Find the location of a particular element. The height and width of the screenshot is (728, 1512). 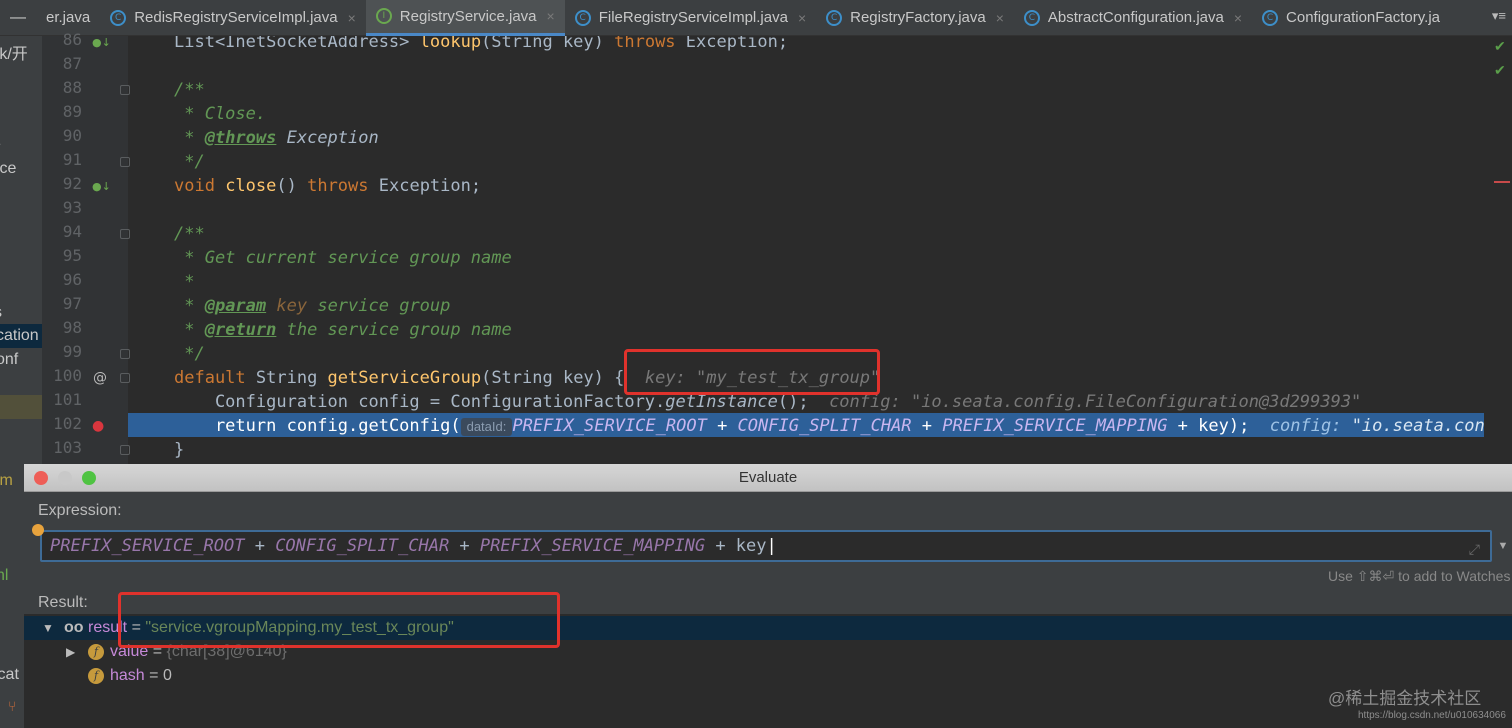

code-line-95: * Get current service group name is located at coordinates (343, 258).